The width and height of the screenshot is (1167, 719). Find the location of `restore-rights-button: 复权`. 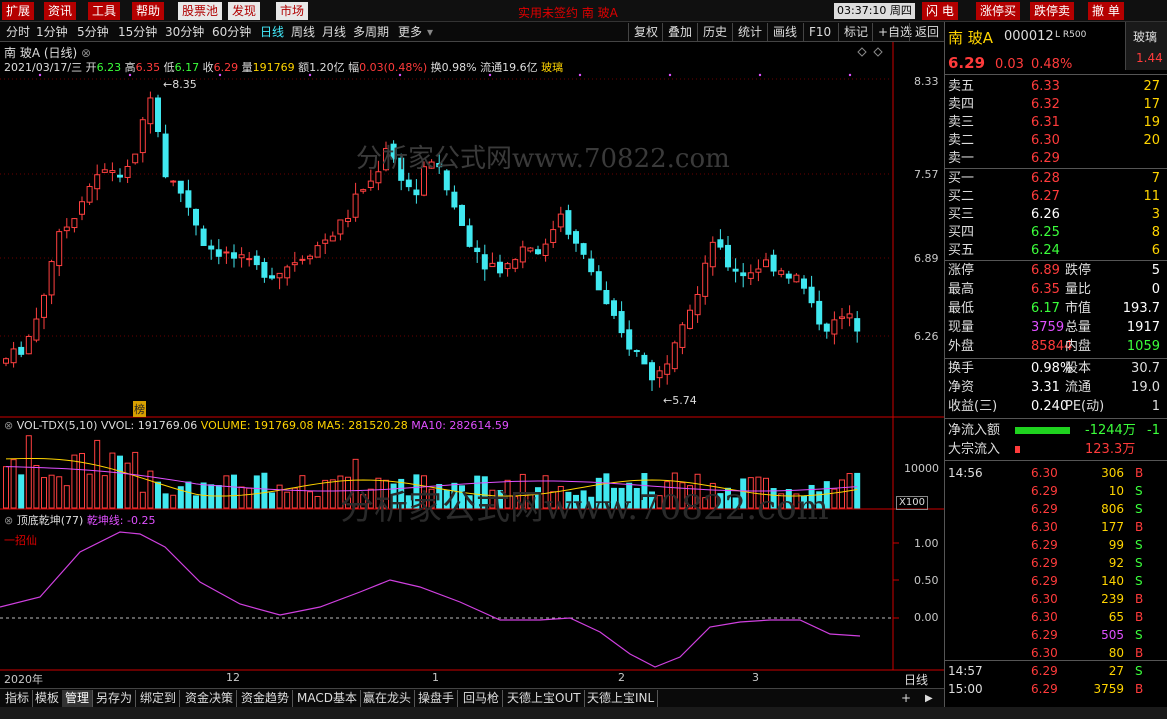

restore-rights-button: 复权 is located at coordinates (645, 32).